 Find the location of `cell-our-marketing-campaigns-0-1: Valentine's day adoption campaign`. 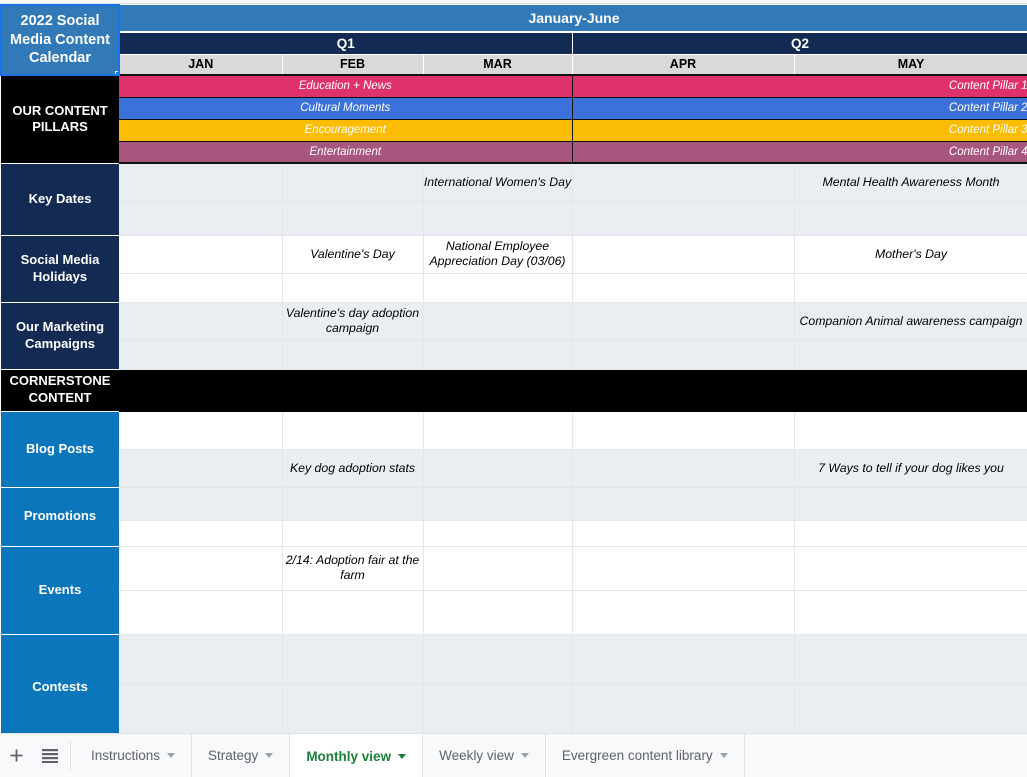

cell-our-marketing-campaigns-0-1: Valentine's day adoption campaign is located at coordinates (353, 321).